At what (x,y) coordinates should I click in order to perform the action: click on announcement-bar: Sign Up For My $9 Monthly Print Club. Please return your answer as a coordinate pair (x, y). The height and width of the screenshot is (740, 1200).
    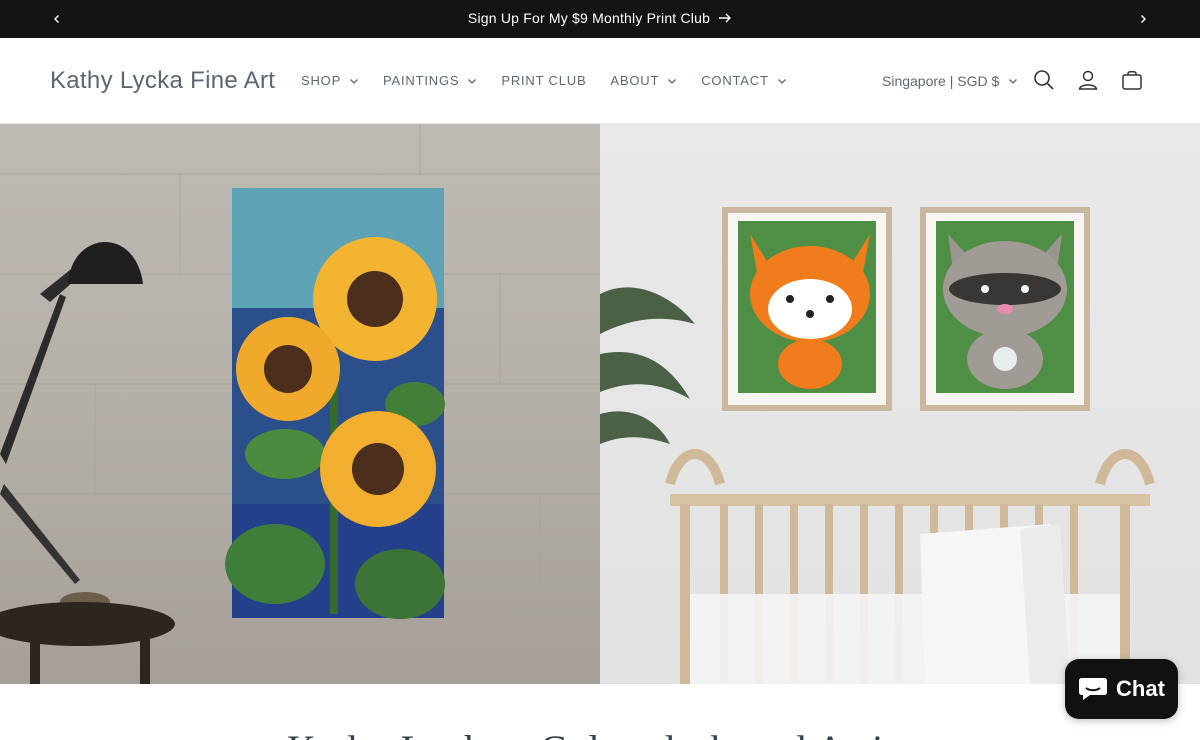
    Looking at the image, I should click on (600, 19).